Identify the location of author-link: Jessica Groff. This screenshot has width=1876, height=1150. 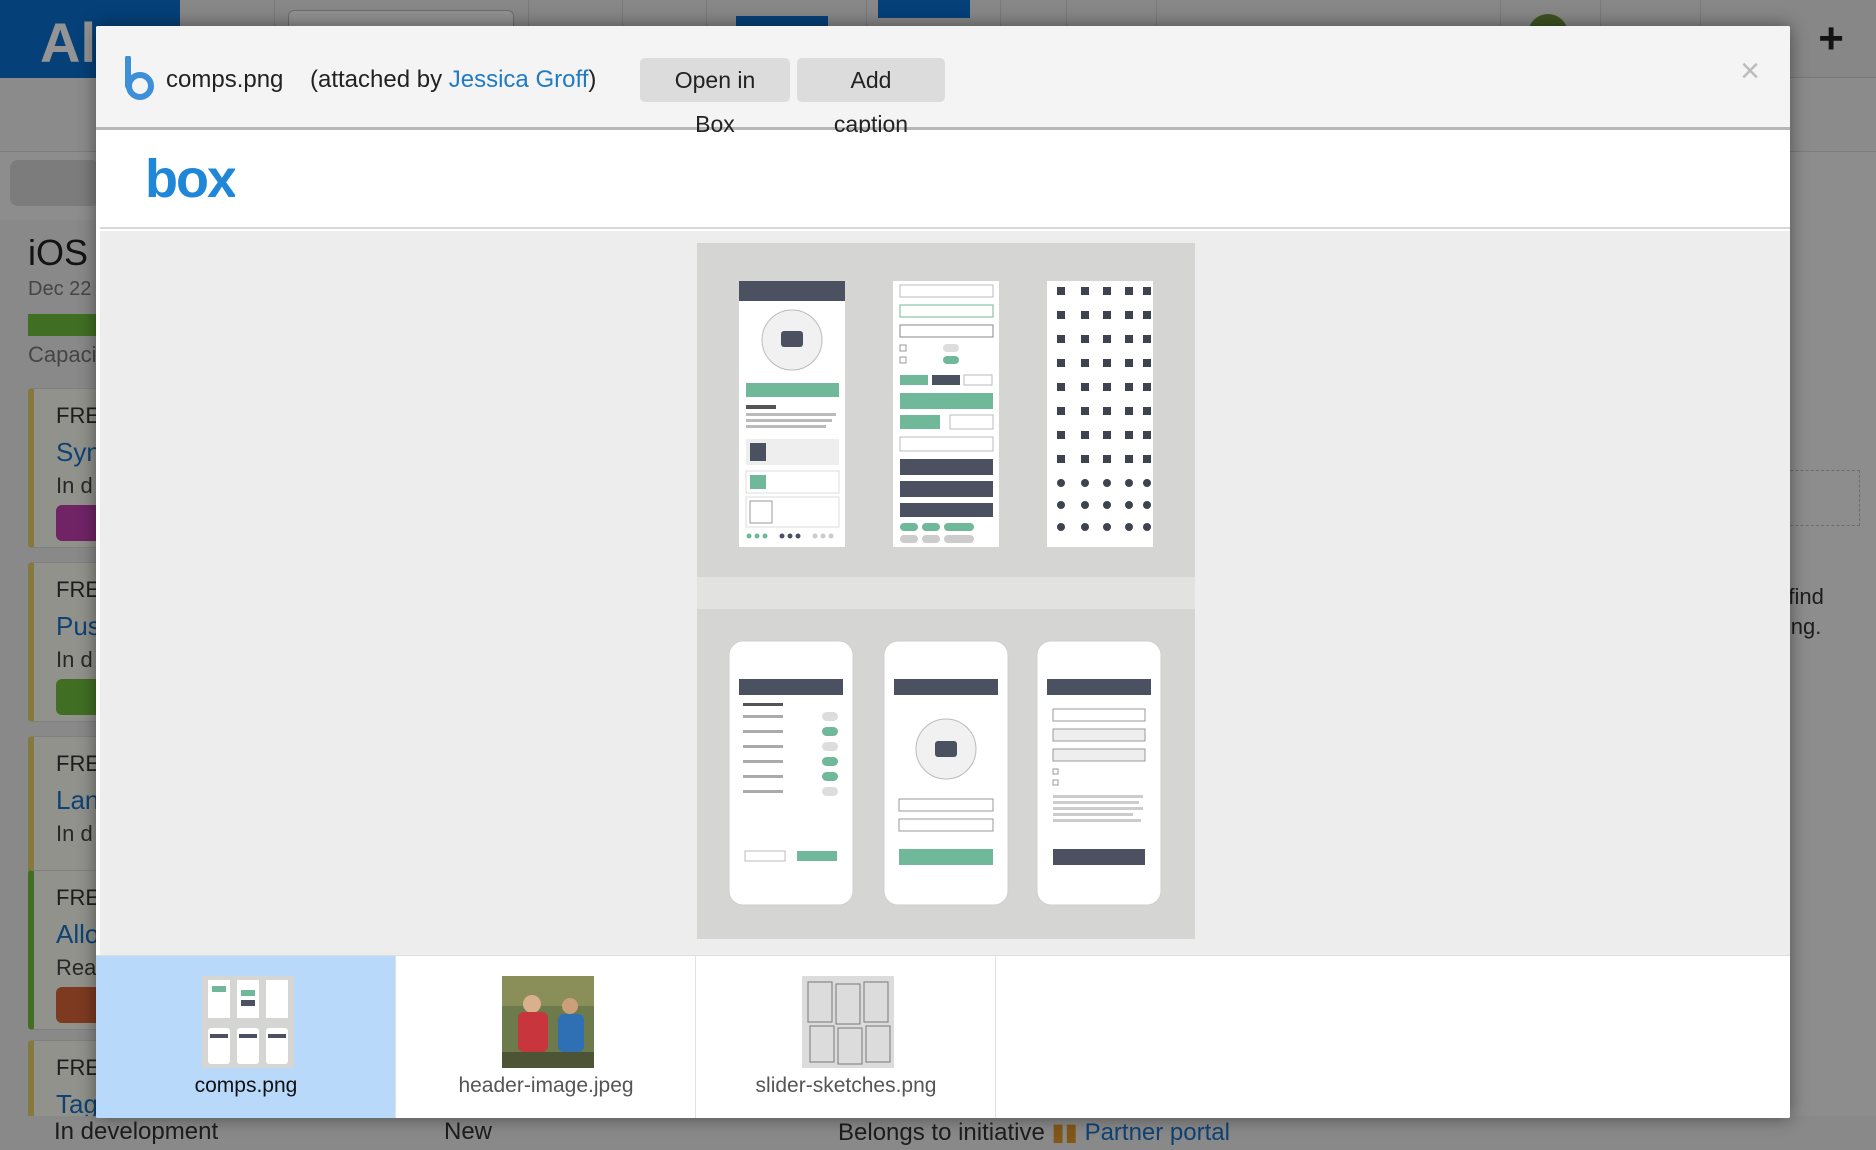
(519, 79).